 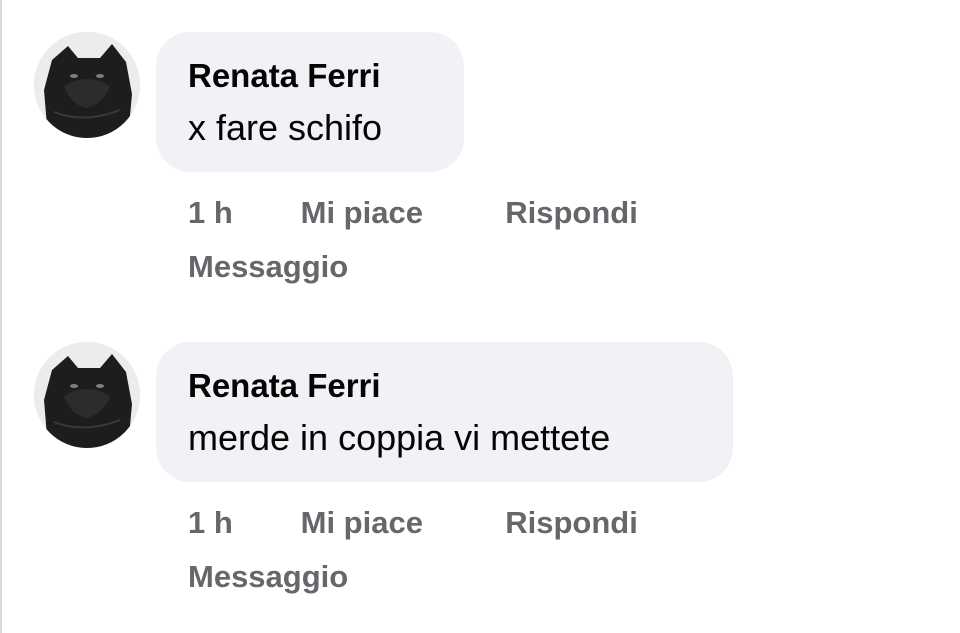 What do you see at coordinates (444, 412) in the screenshot?
I see `comment-bubble: Renata Ferri merde in coppia vi mettete` at bounding box center [444, 412].